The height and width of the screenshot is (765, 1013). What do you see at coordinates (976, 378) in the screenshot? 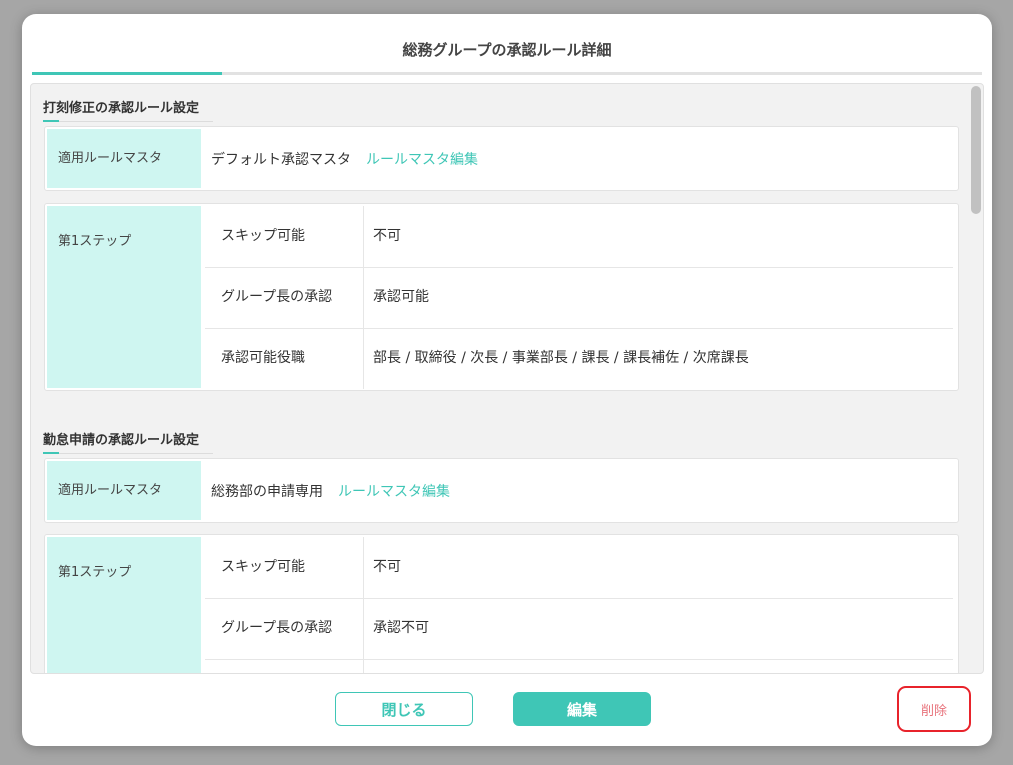
I see `vertical-scrollbar` at bounding box center [976, 378].